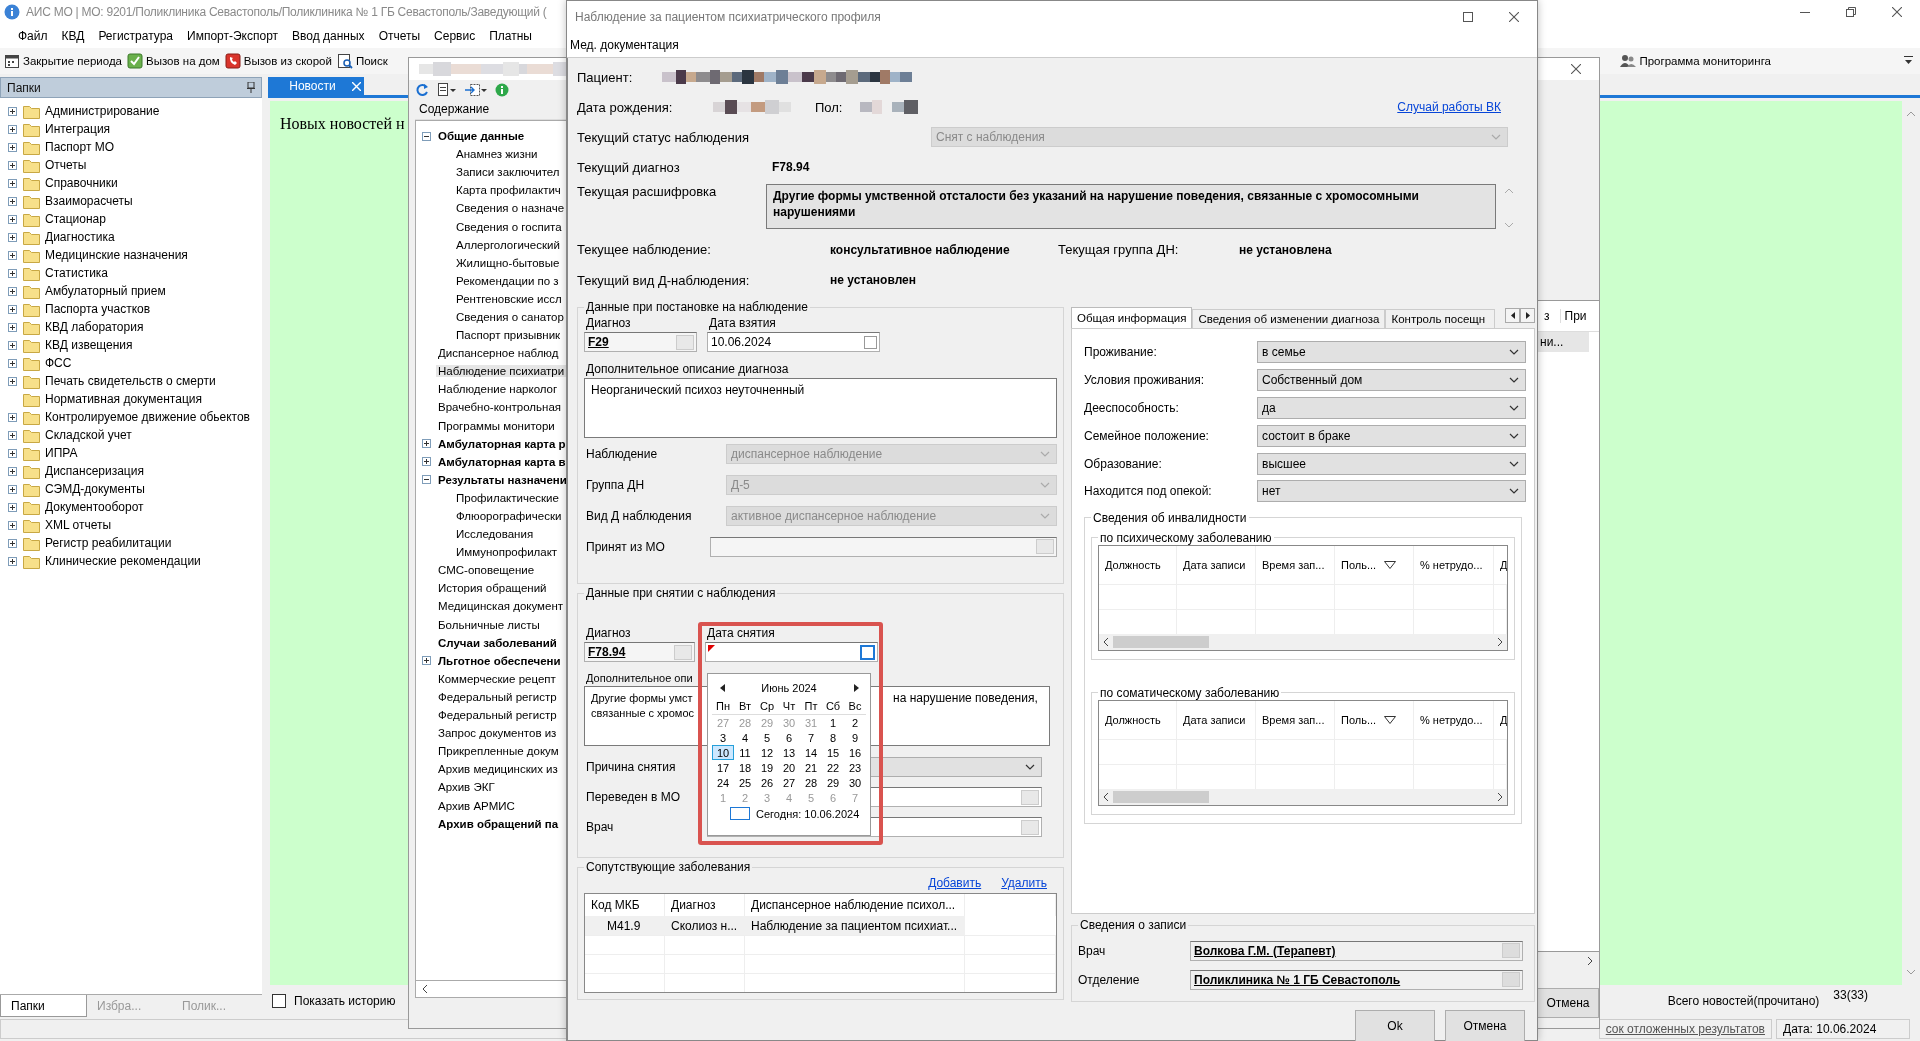 This screenshot has width=1920, height=1041. Describe the element at coordinates (509, 226) in the screenshot. I see `tree-item: Сведения о госпита` at that location.